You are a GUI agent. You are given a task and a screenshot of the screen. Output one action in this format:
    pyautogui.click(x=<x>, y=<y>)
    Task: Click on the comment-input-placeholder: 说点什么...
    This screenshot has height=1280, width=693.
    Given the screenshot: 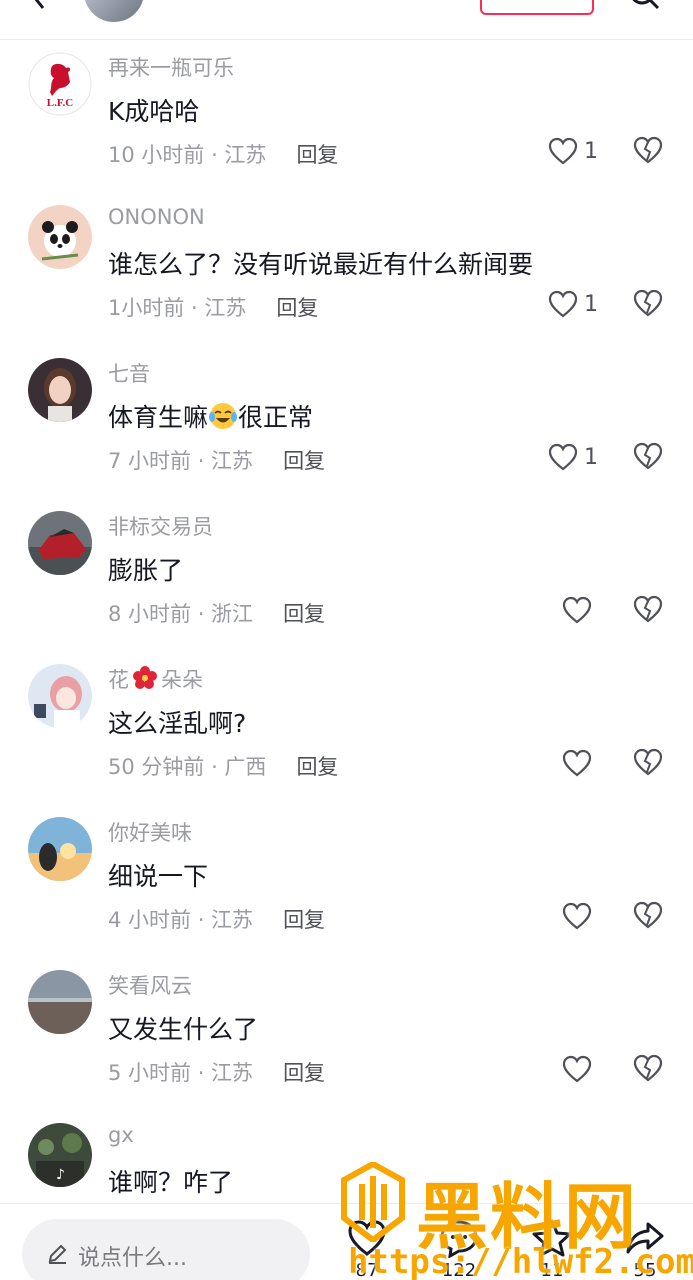 What is the action you would take?
    pyautogui.click(x=132, y=1258)
    